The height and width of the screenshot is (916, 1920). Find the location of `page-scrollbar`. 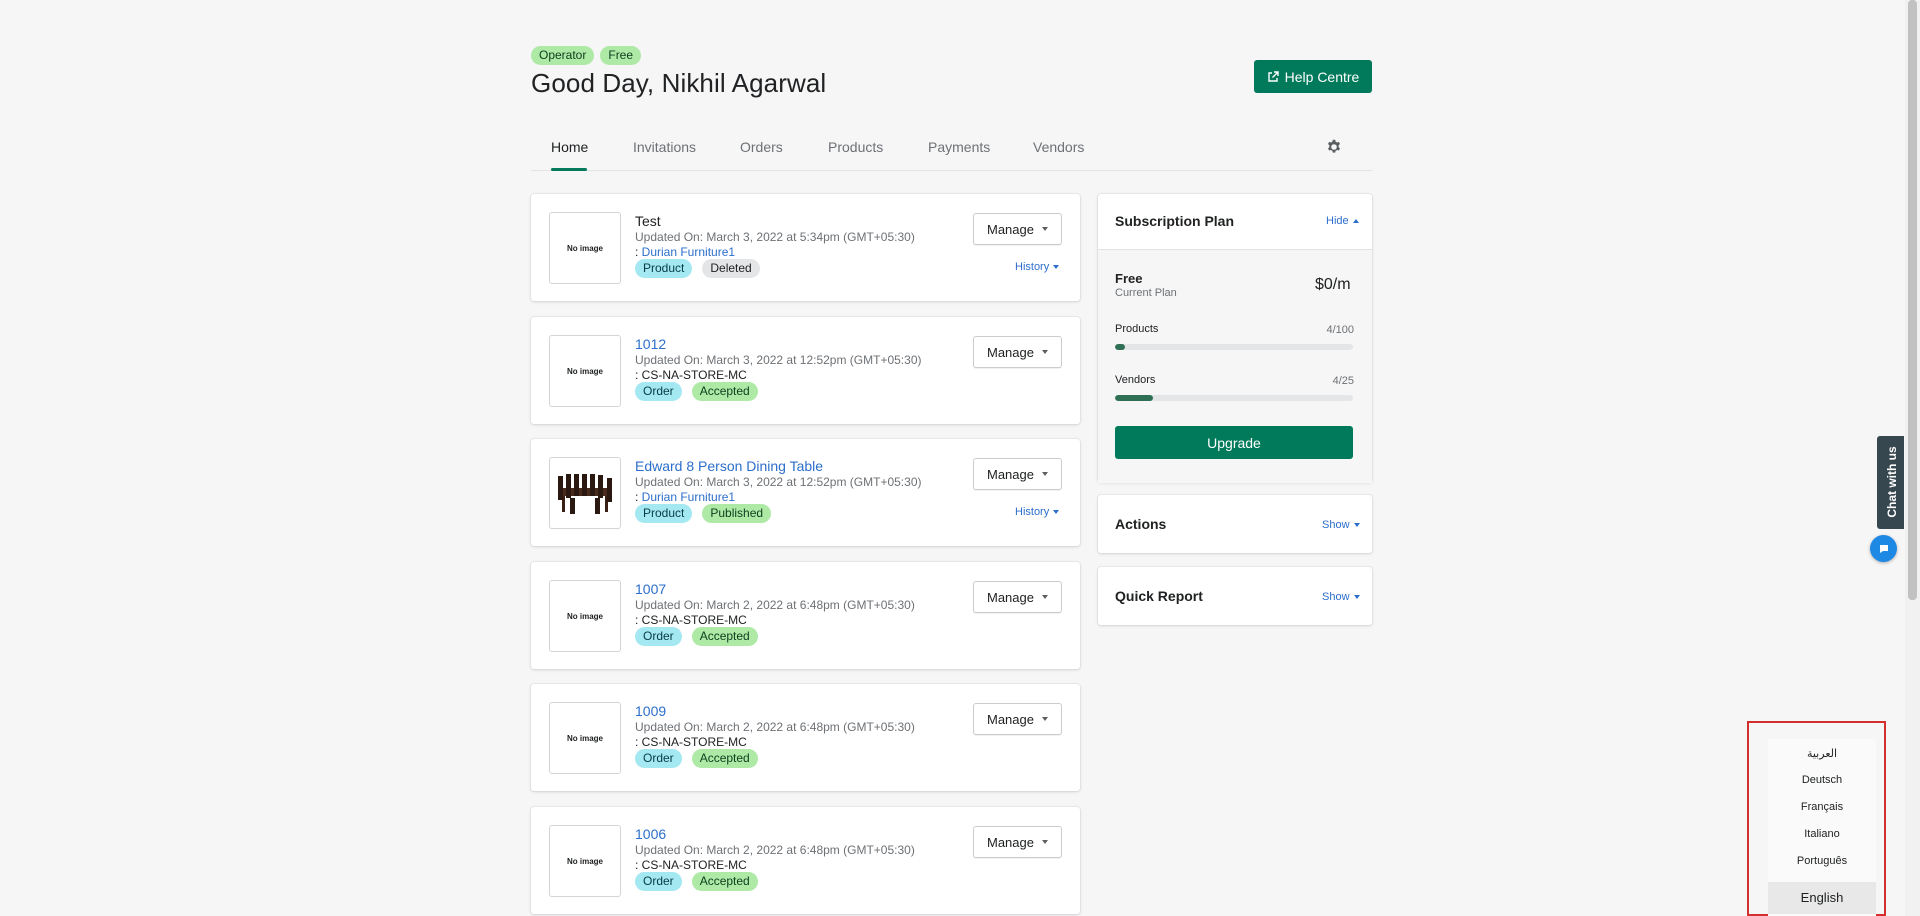

page-scrollbar is located at coordinates (1912, 458).